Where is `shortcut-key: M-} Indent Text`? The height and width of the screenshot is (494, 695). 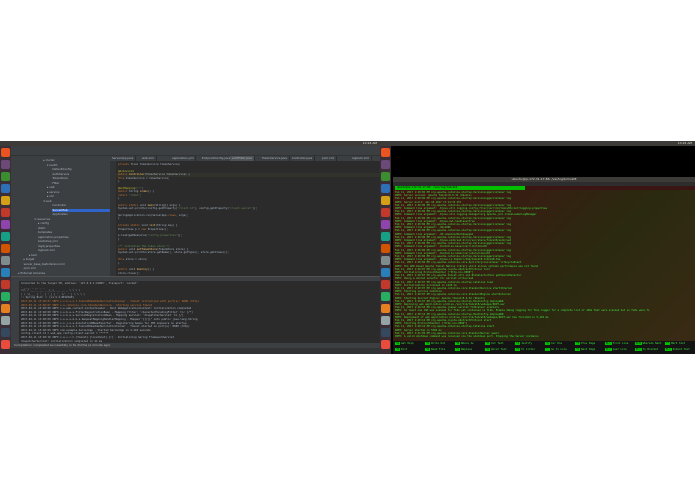
shortcut-key: M-} Indent Text is located at coordinates (677, 349).